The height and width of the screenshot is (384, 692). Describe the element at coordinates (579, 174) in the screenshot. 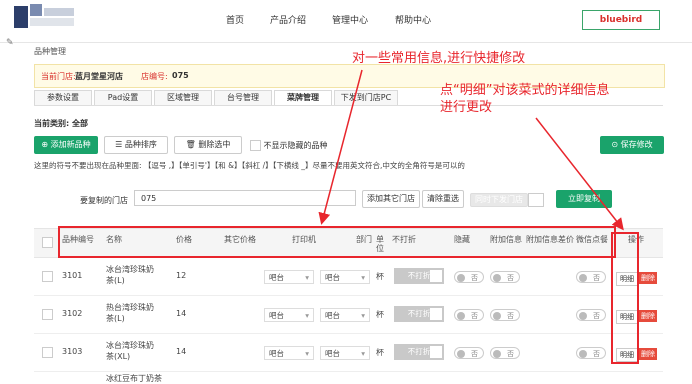

I see `arrow-to-detail` at that location.